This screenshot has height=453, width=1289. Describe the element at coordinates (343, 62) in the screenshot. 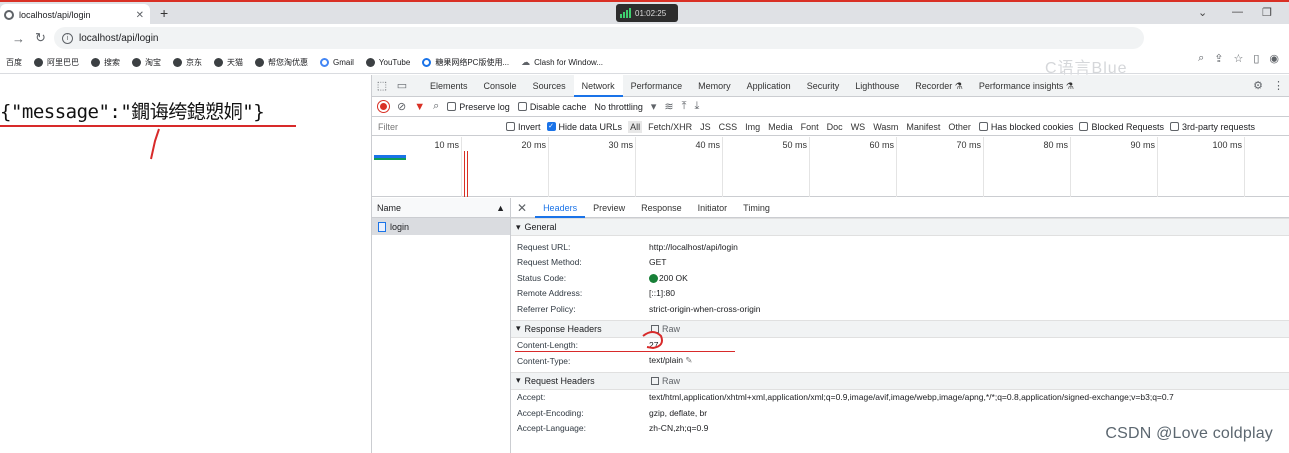

I see `bookmark-label: Gmail` at that location.